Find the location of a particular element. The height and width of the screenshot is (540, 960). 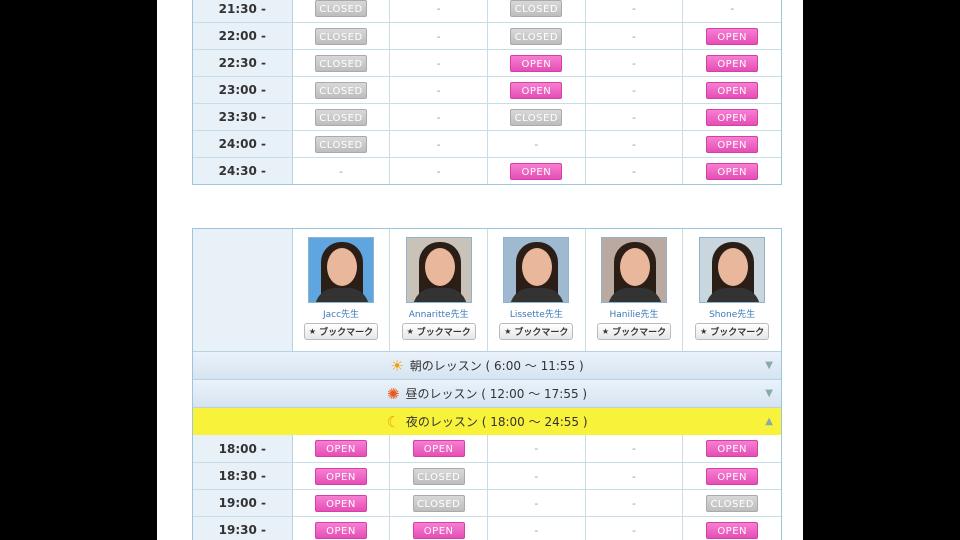

schedule-row: 23:00 - CLOSED - OPEN - OPEN is located at coordinates (487, 89).